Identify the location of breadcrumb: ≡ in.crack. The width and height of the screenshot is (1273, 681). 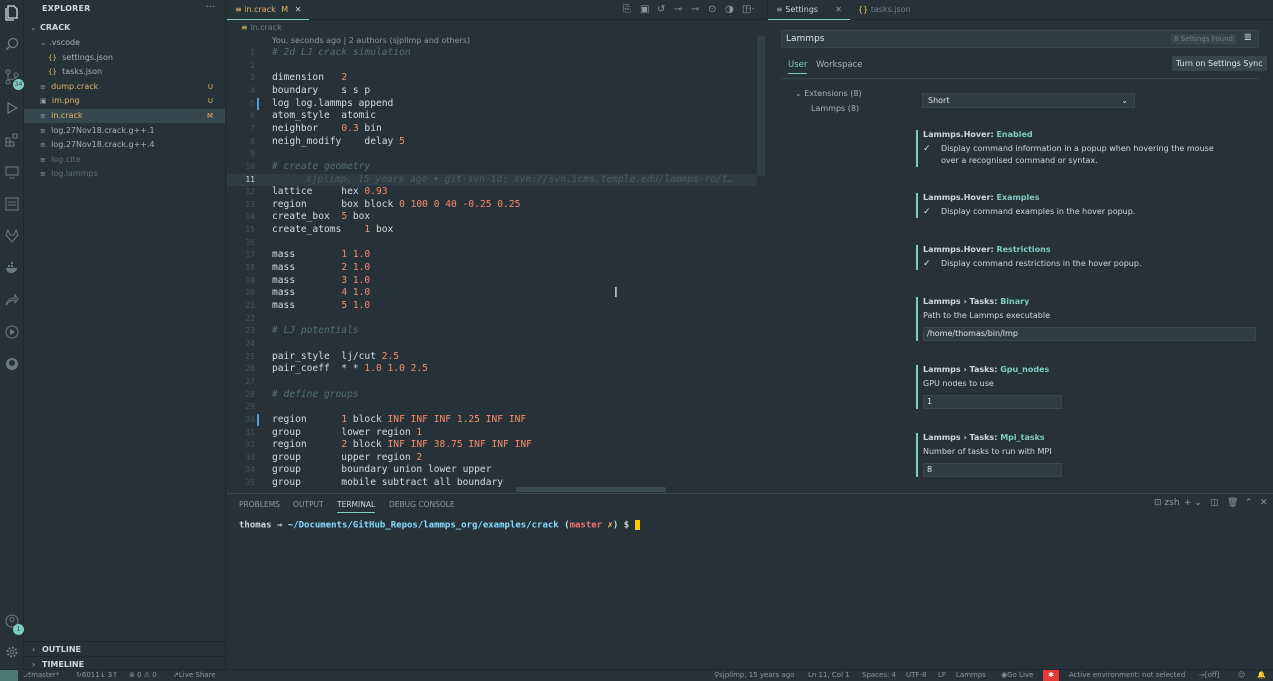
(496, 28).